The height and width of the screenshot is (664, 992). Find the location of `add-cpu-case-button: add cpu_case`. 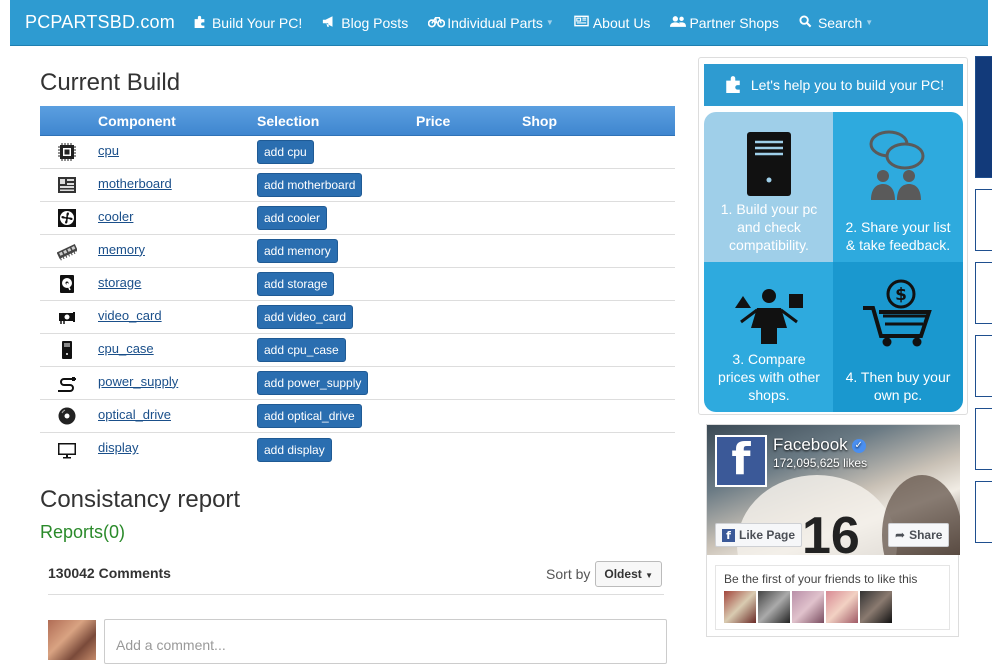

add-cpu-case-button: add cpu_case is located at coordinates (301, 350).